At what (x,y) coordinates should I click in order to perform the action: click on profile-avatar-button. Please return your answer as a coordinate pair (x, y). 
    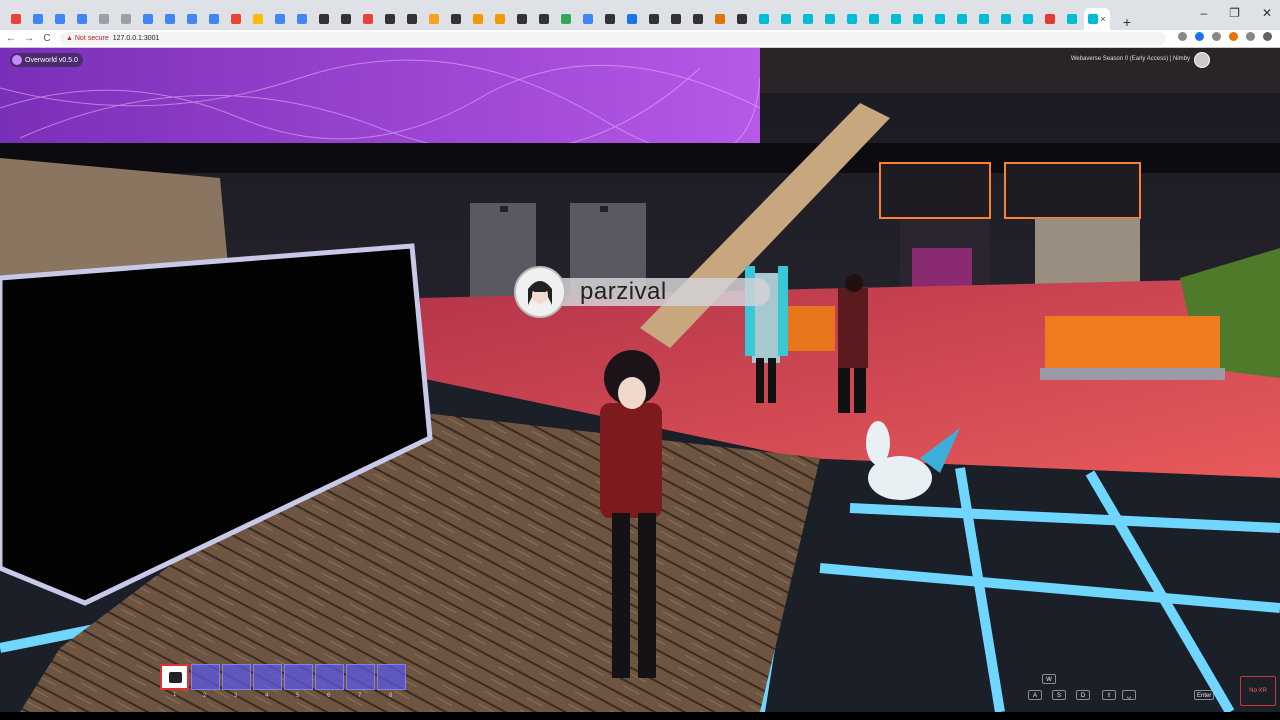
    Looking at the image, I should click on (1202, 60).